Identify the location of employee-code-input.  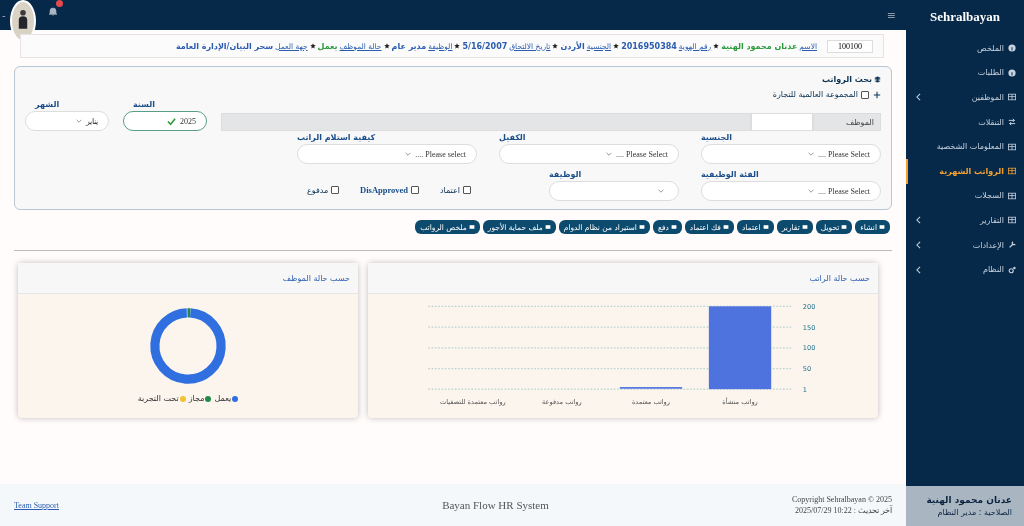
(782, 122).